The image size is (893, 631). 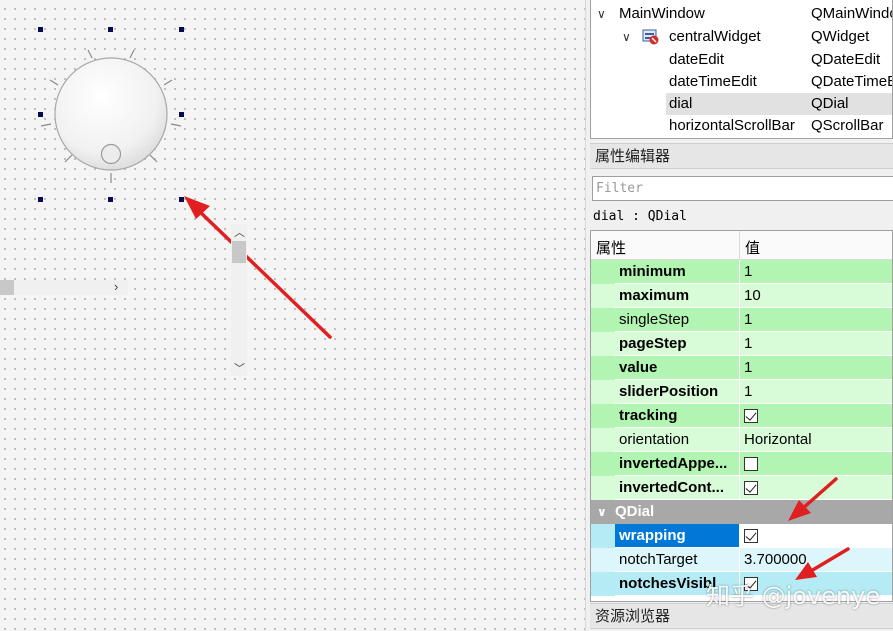 I want to click on annotation-arrow, so click(x=813, y=499).